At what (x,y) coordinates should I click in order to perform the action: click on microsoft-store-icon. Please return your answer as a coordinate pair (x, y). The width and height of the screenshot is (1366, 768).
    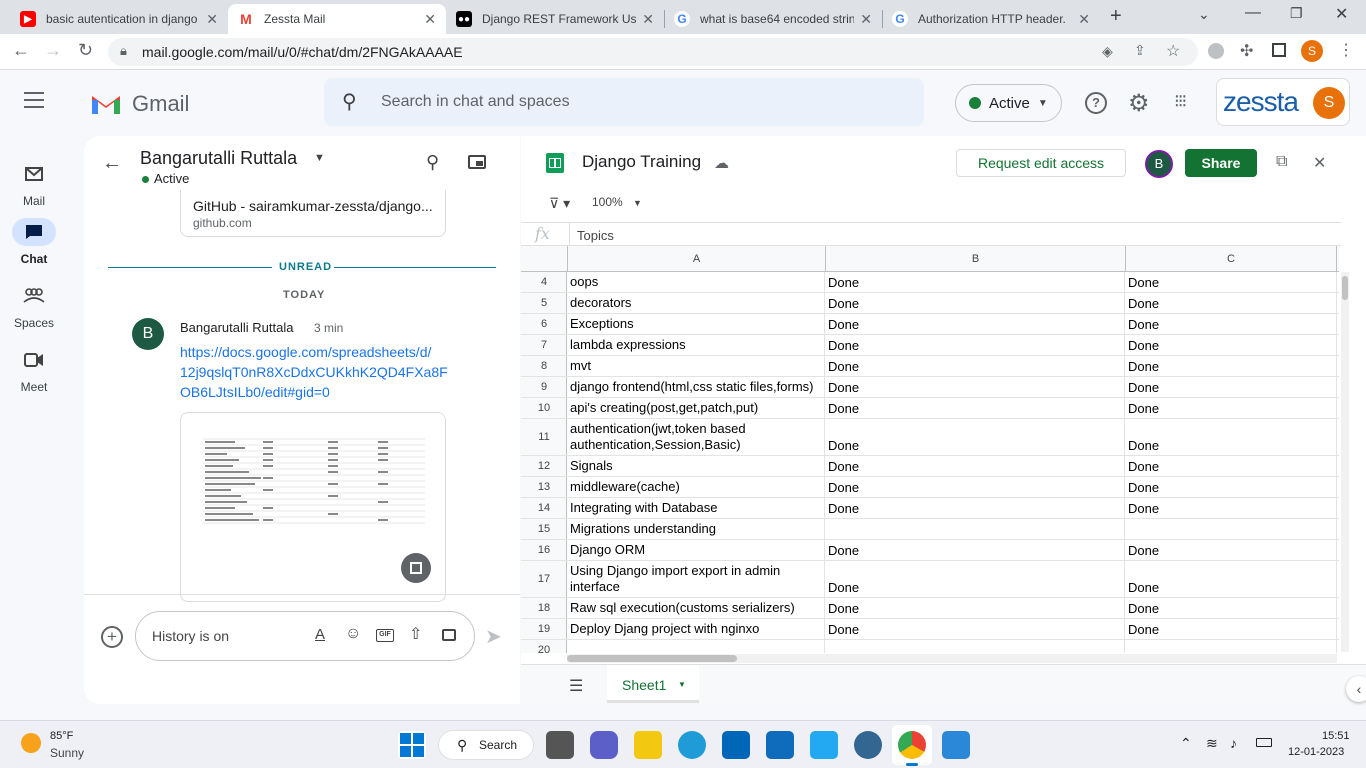
    Looking at the image, I should click on (736, 745).